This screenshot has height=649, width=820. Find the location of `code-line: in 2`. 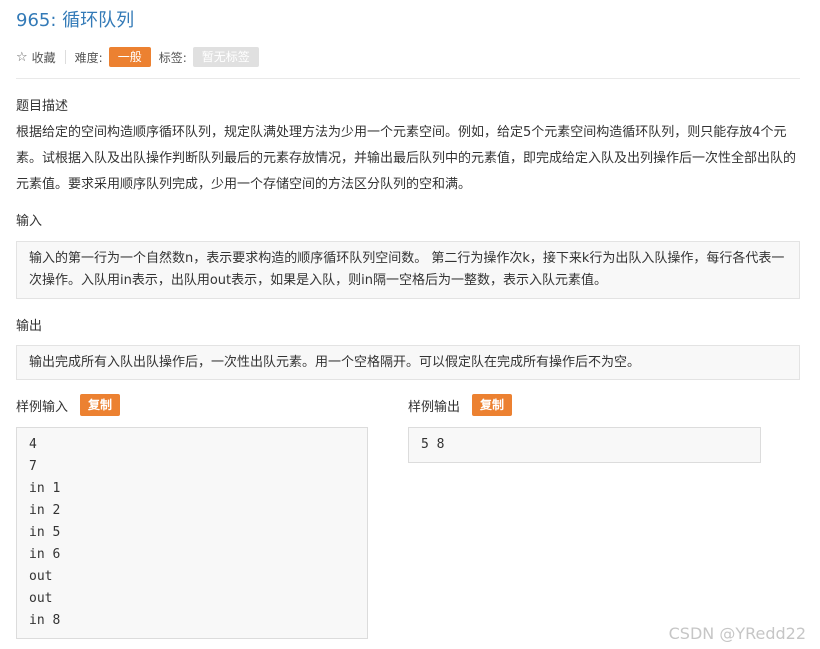

code-line: in 2 is located at coordinates (45, 510).